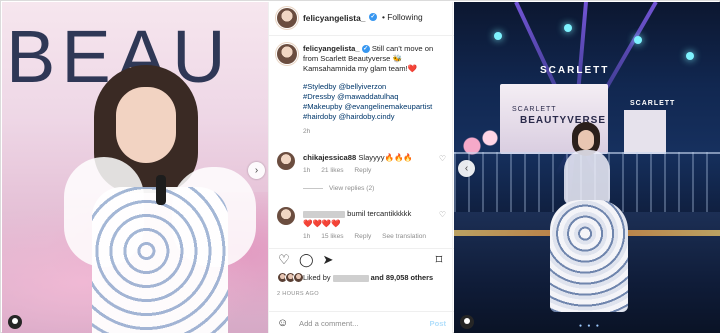  What do you see at coordinates (332, 170) in the screenshot?
I see `comment-likes: 21 likes` at bounding box center [332, 170].